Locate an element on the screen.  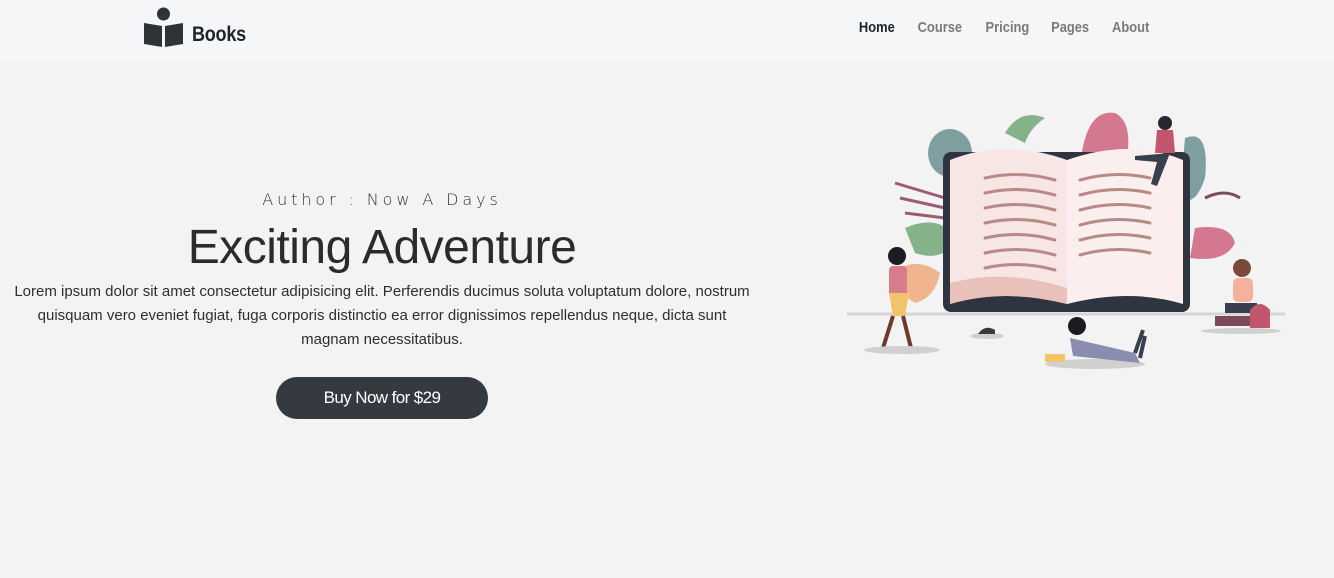
author-line: Author : Now A Days is located at coordinates (382, 199).